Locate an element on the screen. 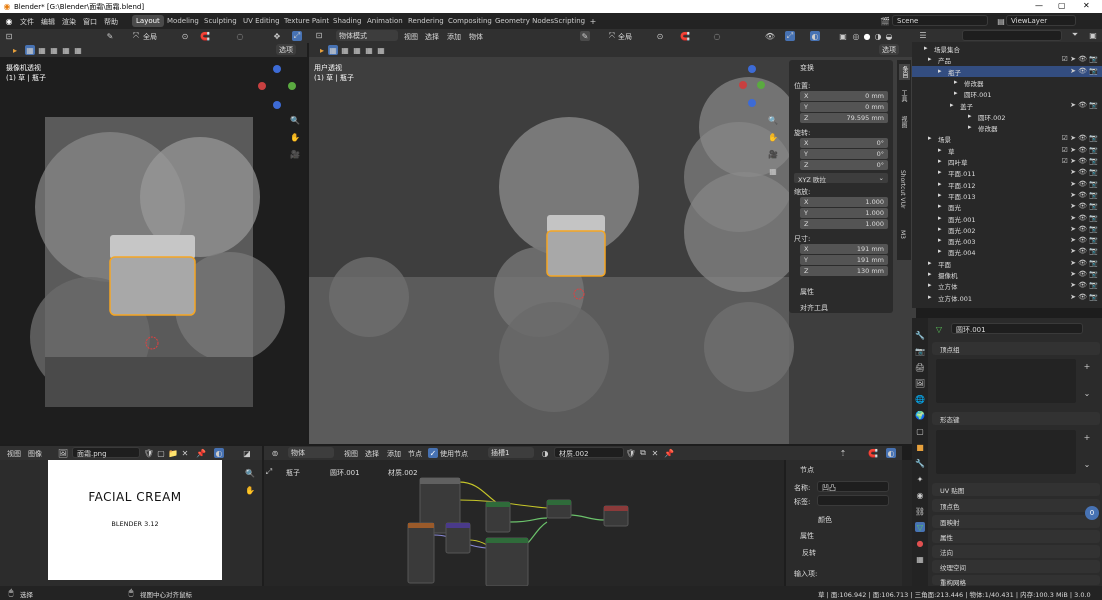  shading-material-icon: ◑ is located at coordinates (878, 36).